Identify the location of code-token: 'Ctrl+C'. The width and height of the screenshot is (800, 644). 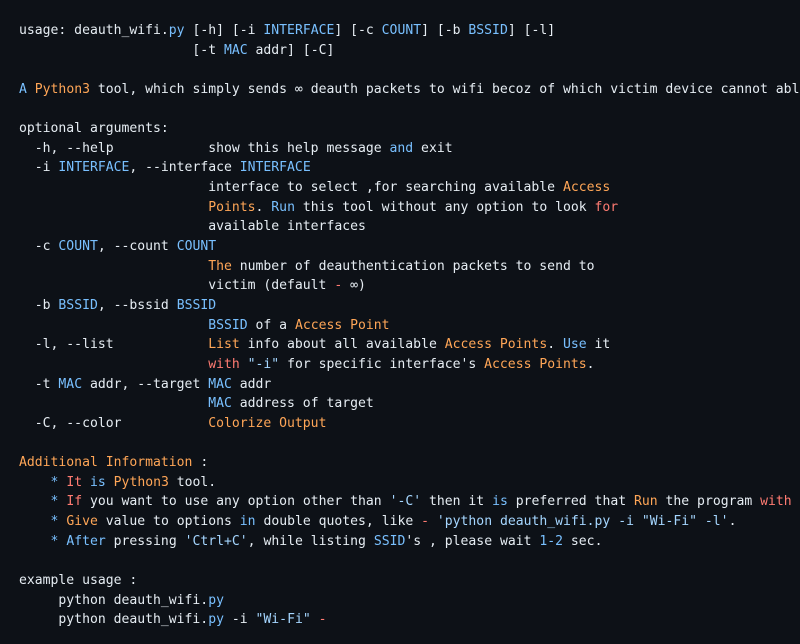
(216, 541).